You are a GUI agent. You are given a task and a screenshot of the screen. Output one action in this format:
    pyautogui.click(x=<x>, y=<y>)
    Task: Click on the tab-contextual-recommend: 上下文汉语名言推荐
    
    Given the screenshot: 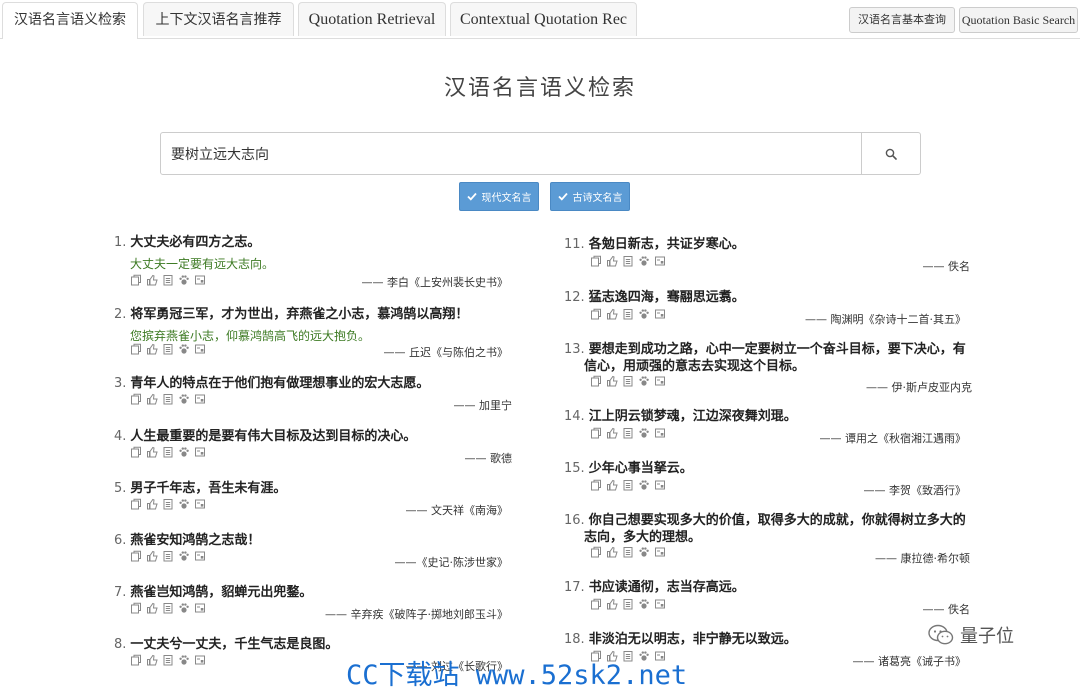 What is the action you would take?
    pyautogui.click(x=218, y=19)
    